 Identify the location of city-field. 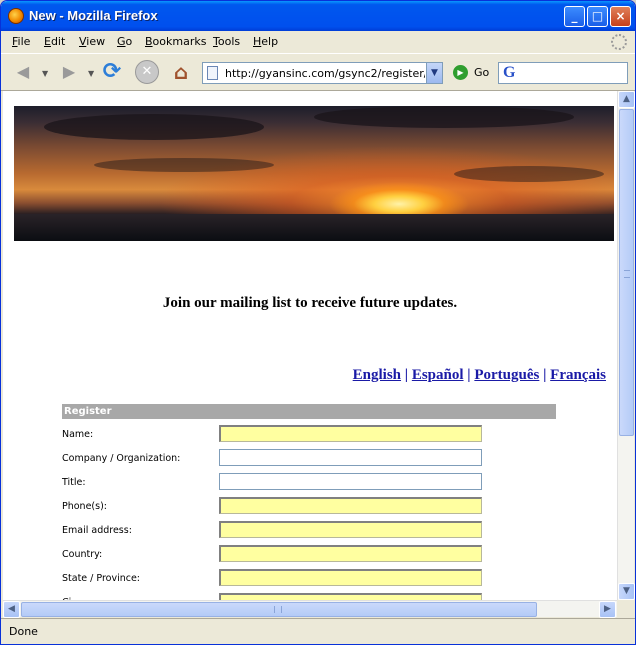
(350, 596).